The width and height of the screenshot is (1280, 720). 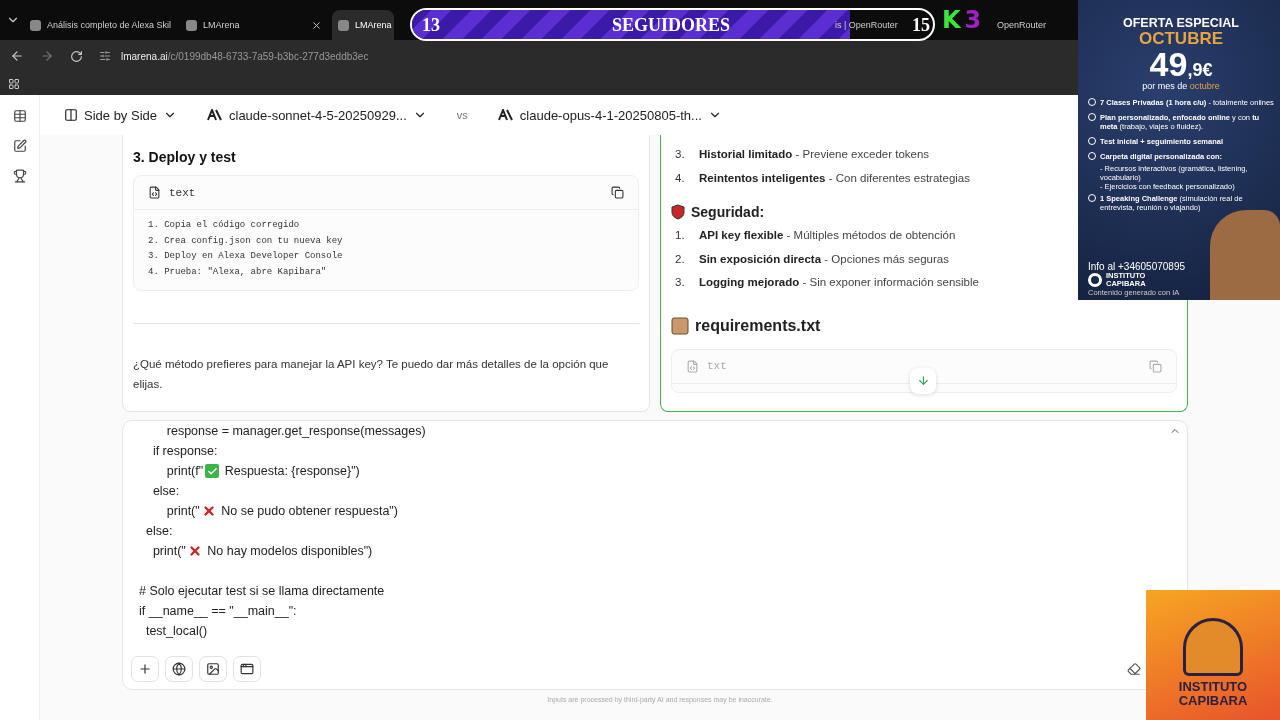 I want to click on follower-count: 13, so click(x=431, y=25).